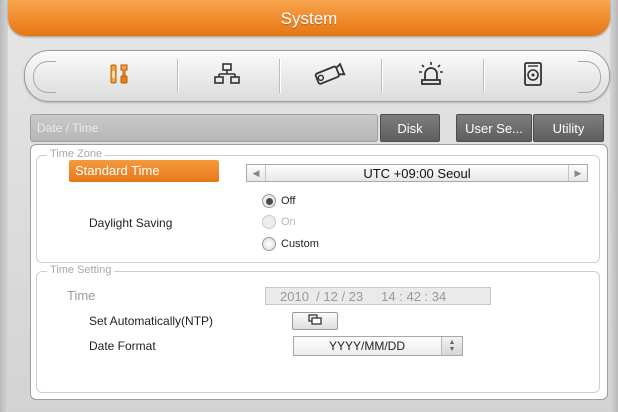  I want to click on time-zone-next-arrow-icon: ▶, so click(577, 173).